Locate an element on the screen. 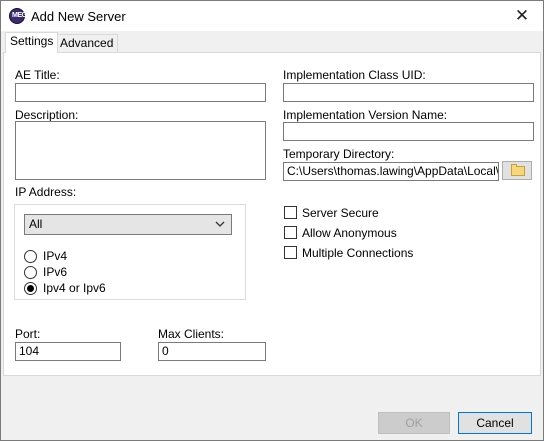  port-label: Port: is located at coordinates (28, 334).